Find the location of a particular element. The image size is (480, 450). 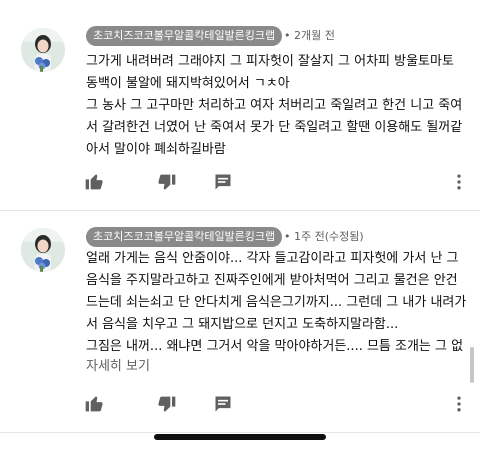

comment-time: 1주 전(수정됨) is located at coordinates (329, 236).